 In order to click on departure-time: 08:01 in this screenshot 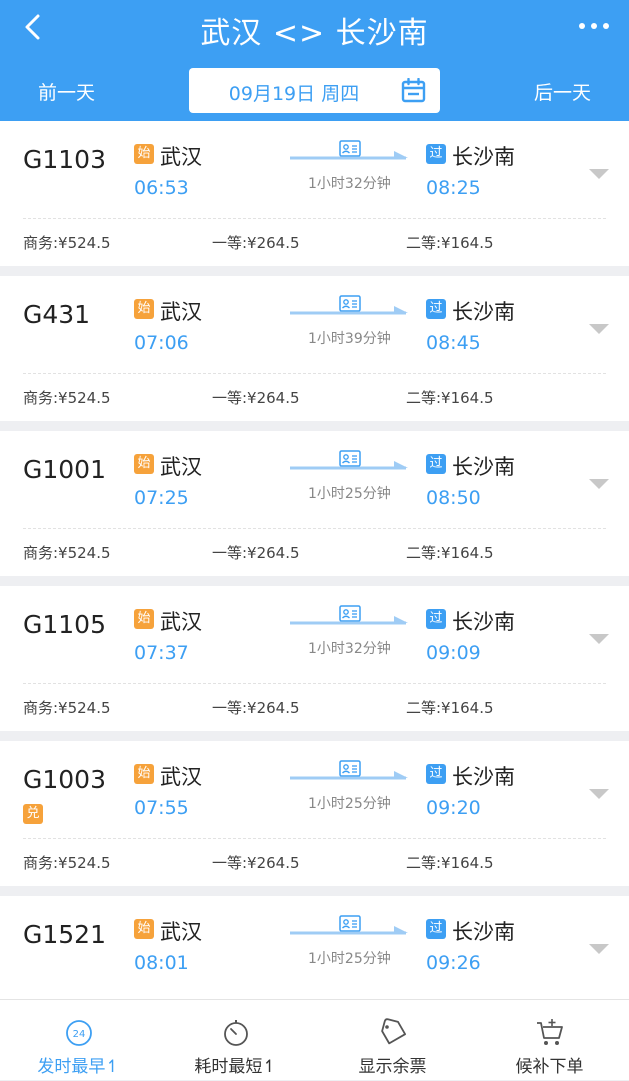, I will do `click(161, 963)`.